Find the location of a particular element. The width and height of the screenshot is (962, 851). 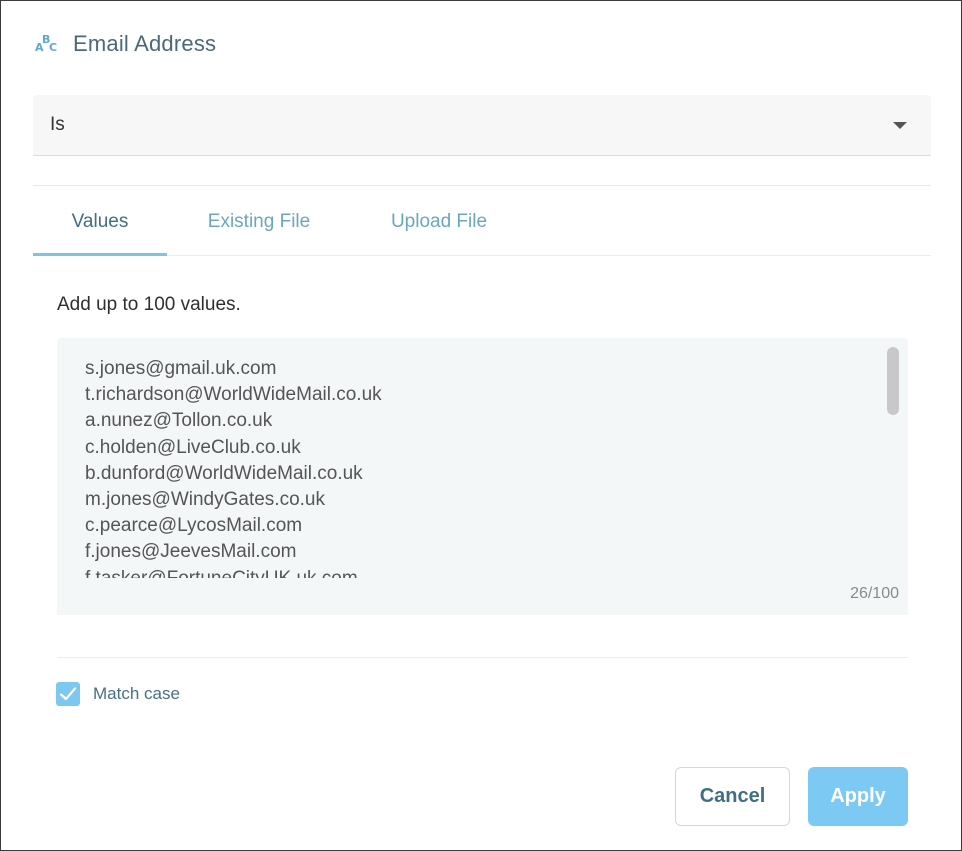

value-line: t.richardson@WorldWideMail.co.uk is located at coordinates (233, 395).